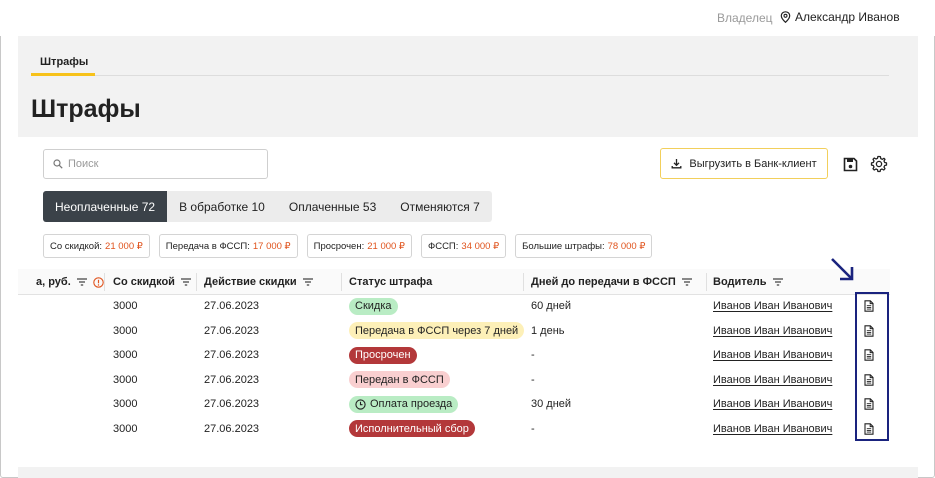 This screenshot has height=478, width=935. What do you see at coordinates (551, 404) in the screenshot?
I see `cell-days-to-fssp: 30 дней` at bounding box center [551, 404].